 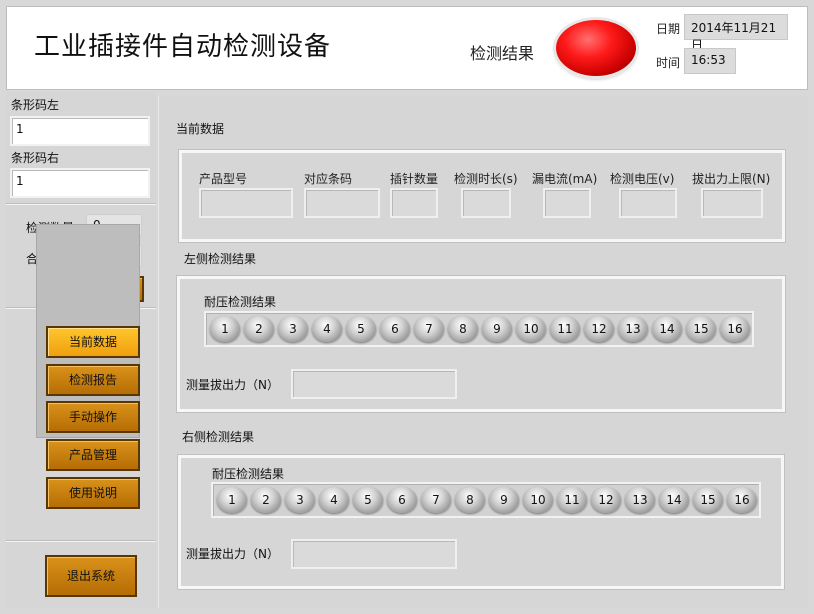 I want to click on date-label: 日期, so click(x=668, y=29).